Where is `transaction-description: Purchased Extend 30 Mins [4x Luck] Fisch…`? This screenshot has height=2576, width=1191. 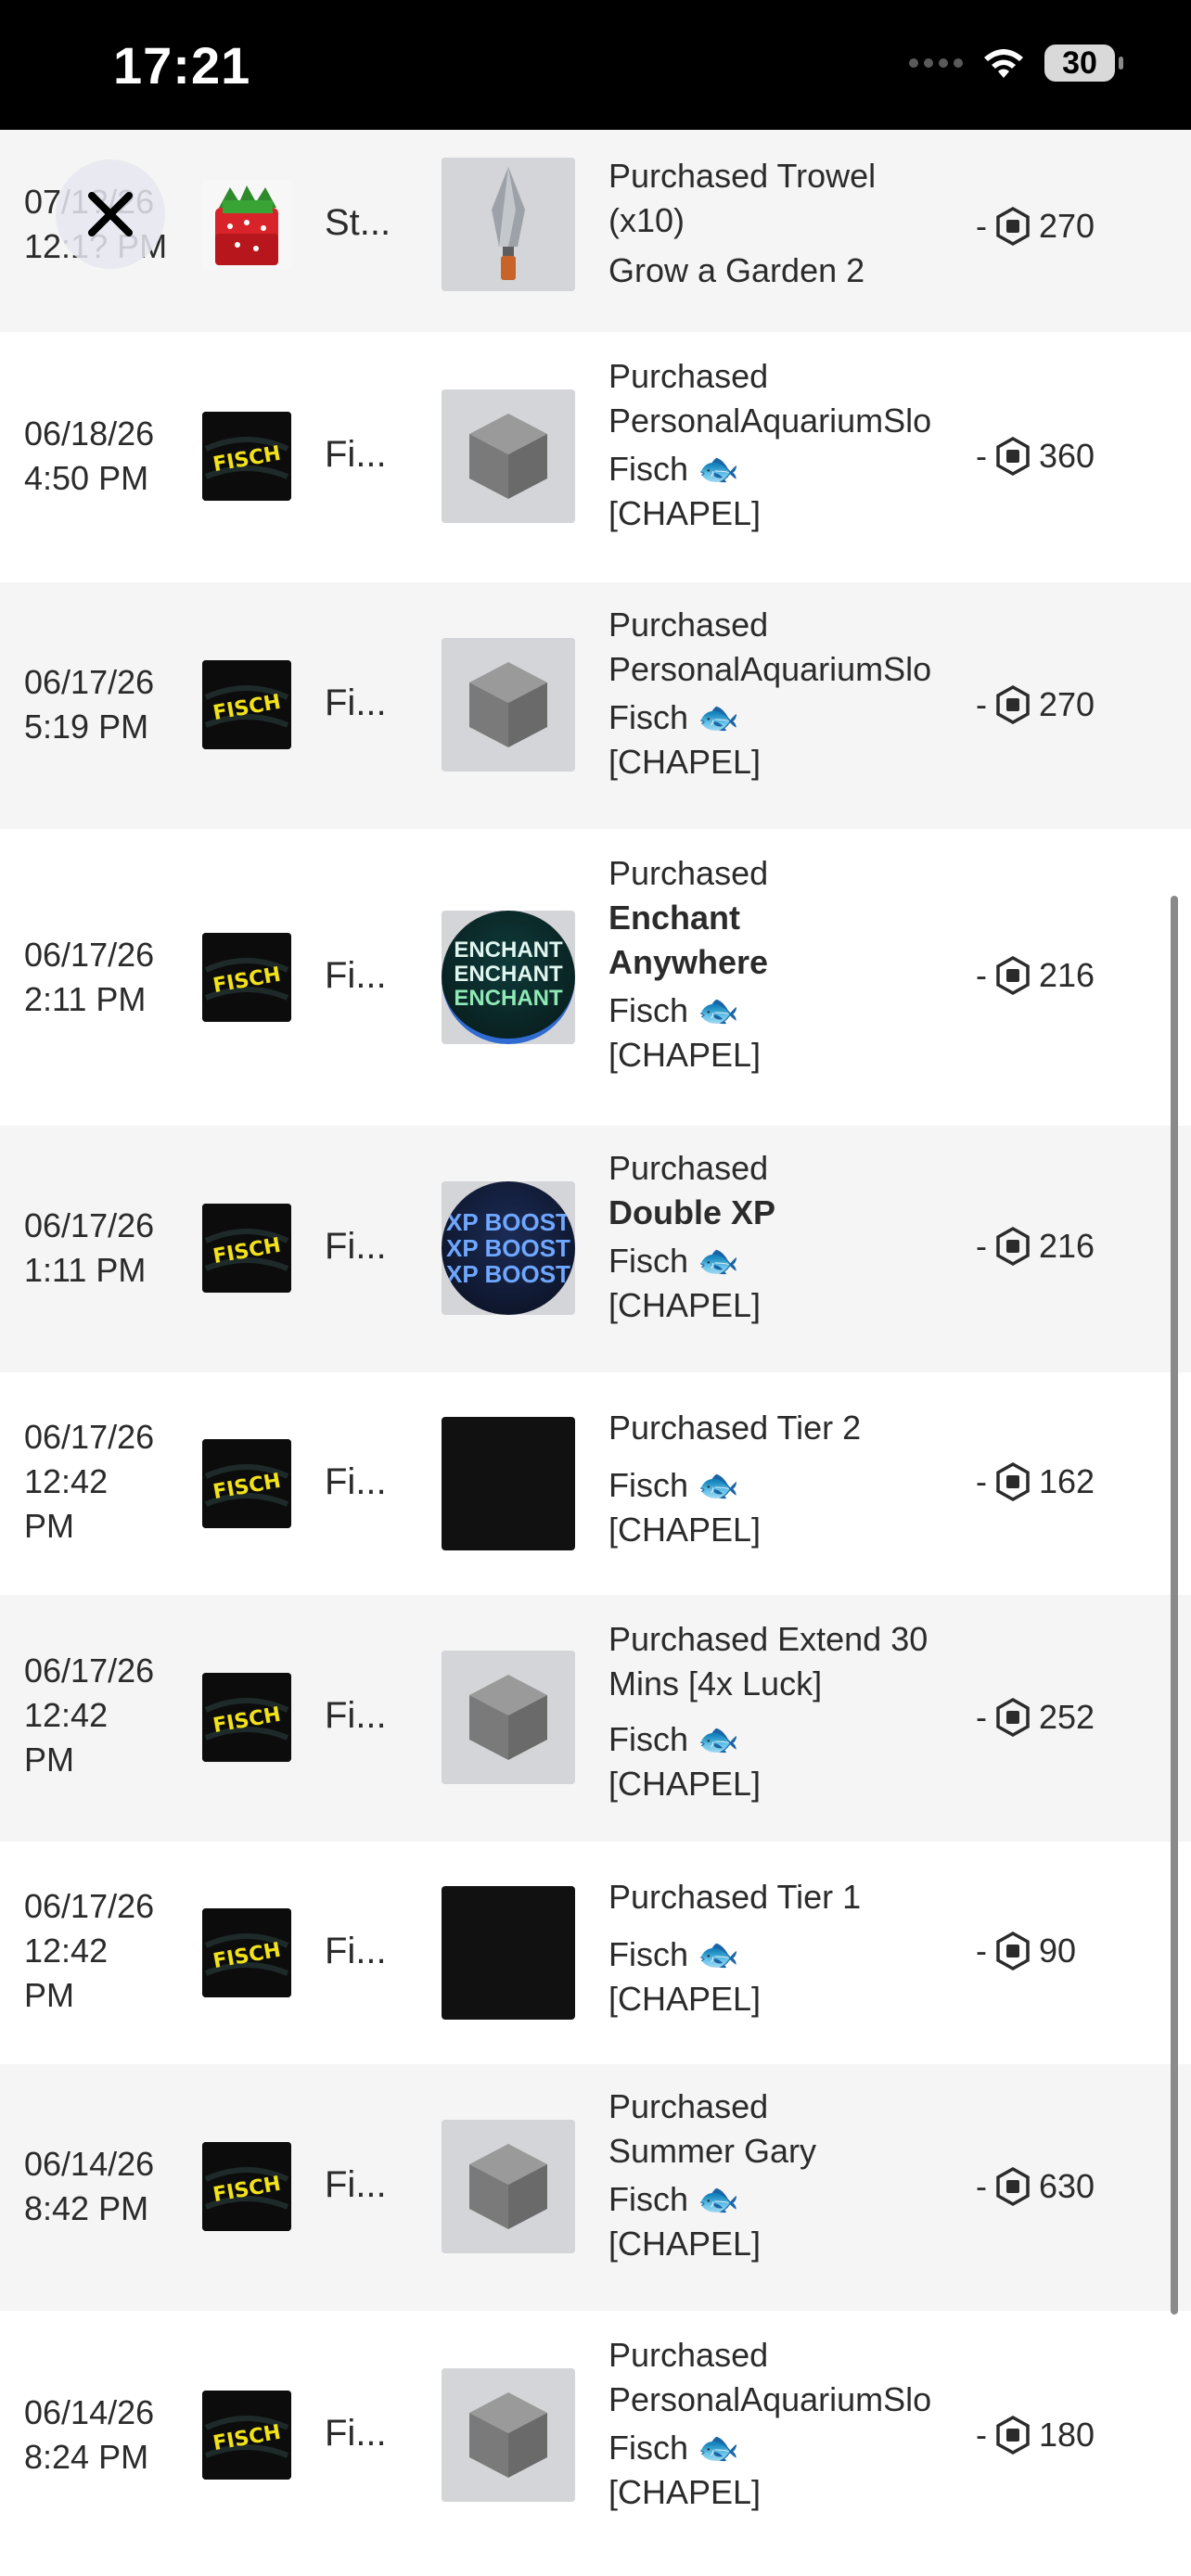 transaction-description: Purchased Extend 30 Mins [4x Luck] Fisch… is located at coordinates (775, 1712).